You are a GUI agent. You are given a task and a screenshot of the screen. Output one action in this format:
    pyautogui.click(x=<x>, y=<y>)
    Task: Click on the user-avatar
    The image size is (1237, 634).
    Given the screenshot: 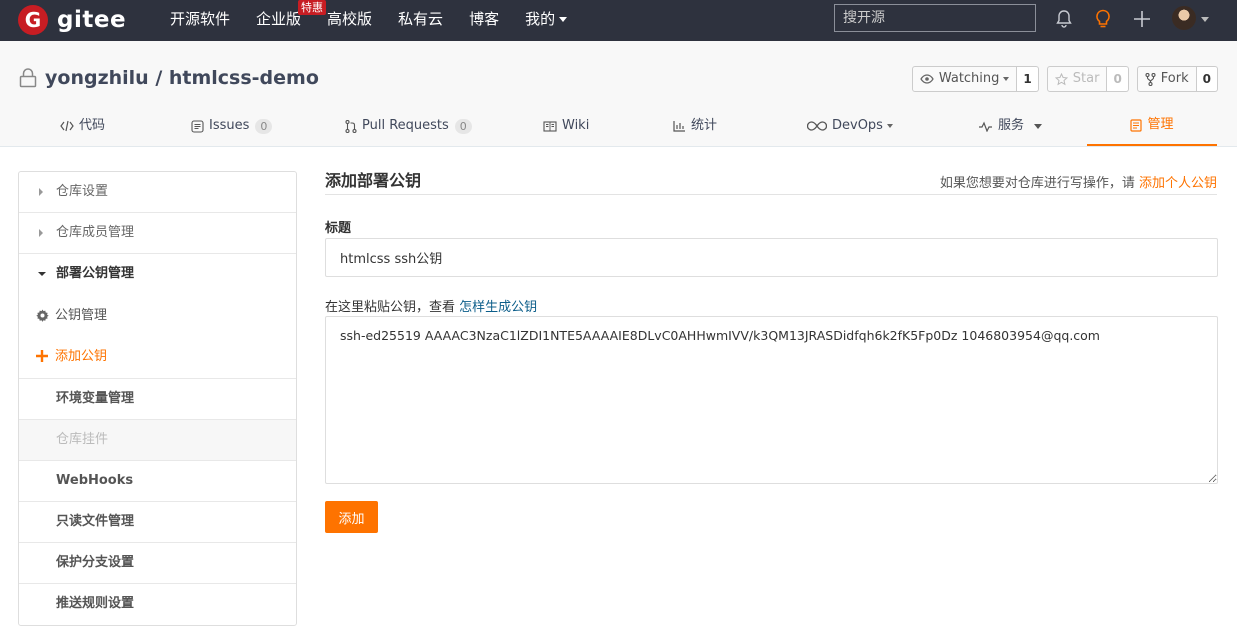 What is the action you would take?
    pyautogui.click(x=1184, y=18)
    